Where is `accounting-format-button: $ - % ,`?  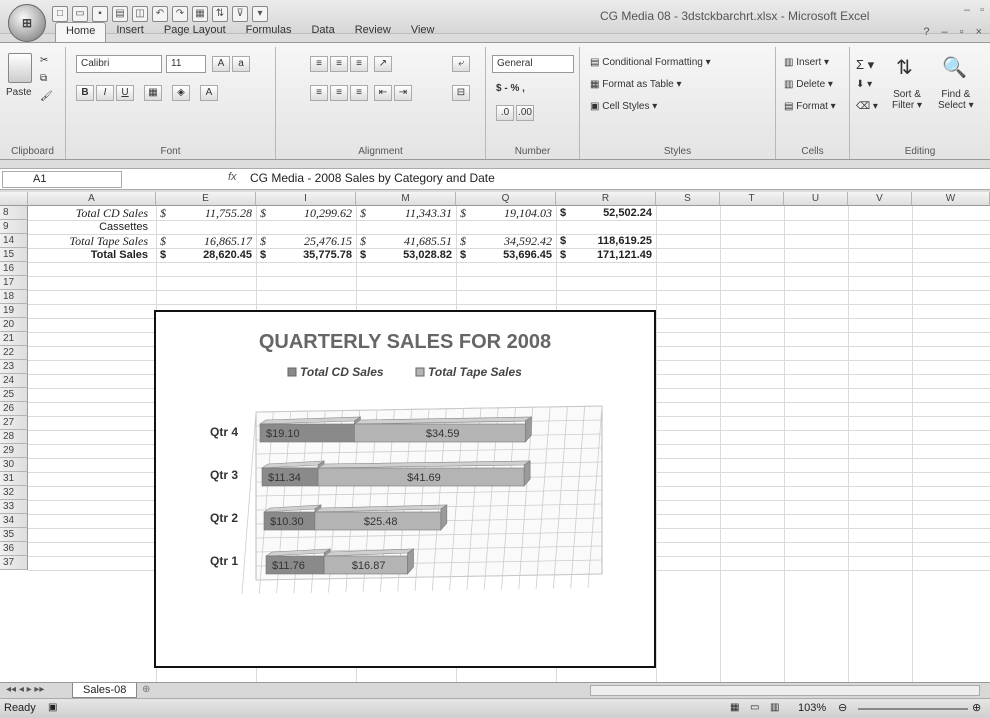
accounting-format-button: $ - % , is located at coordinates (510, 88).